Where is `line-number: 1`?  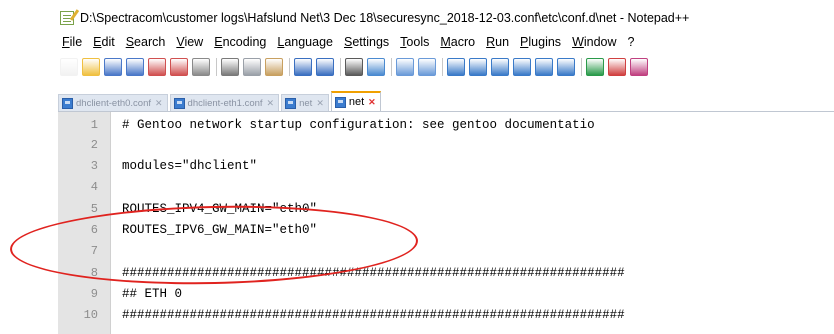 line-number: 1 is located at coordinates (94, 125).